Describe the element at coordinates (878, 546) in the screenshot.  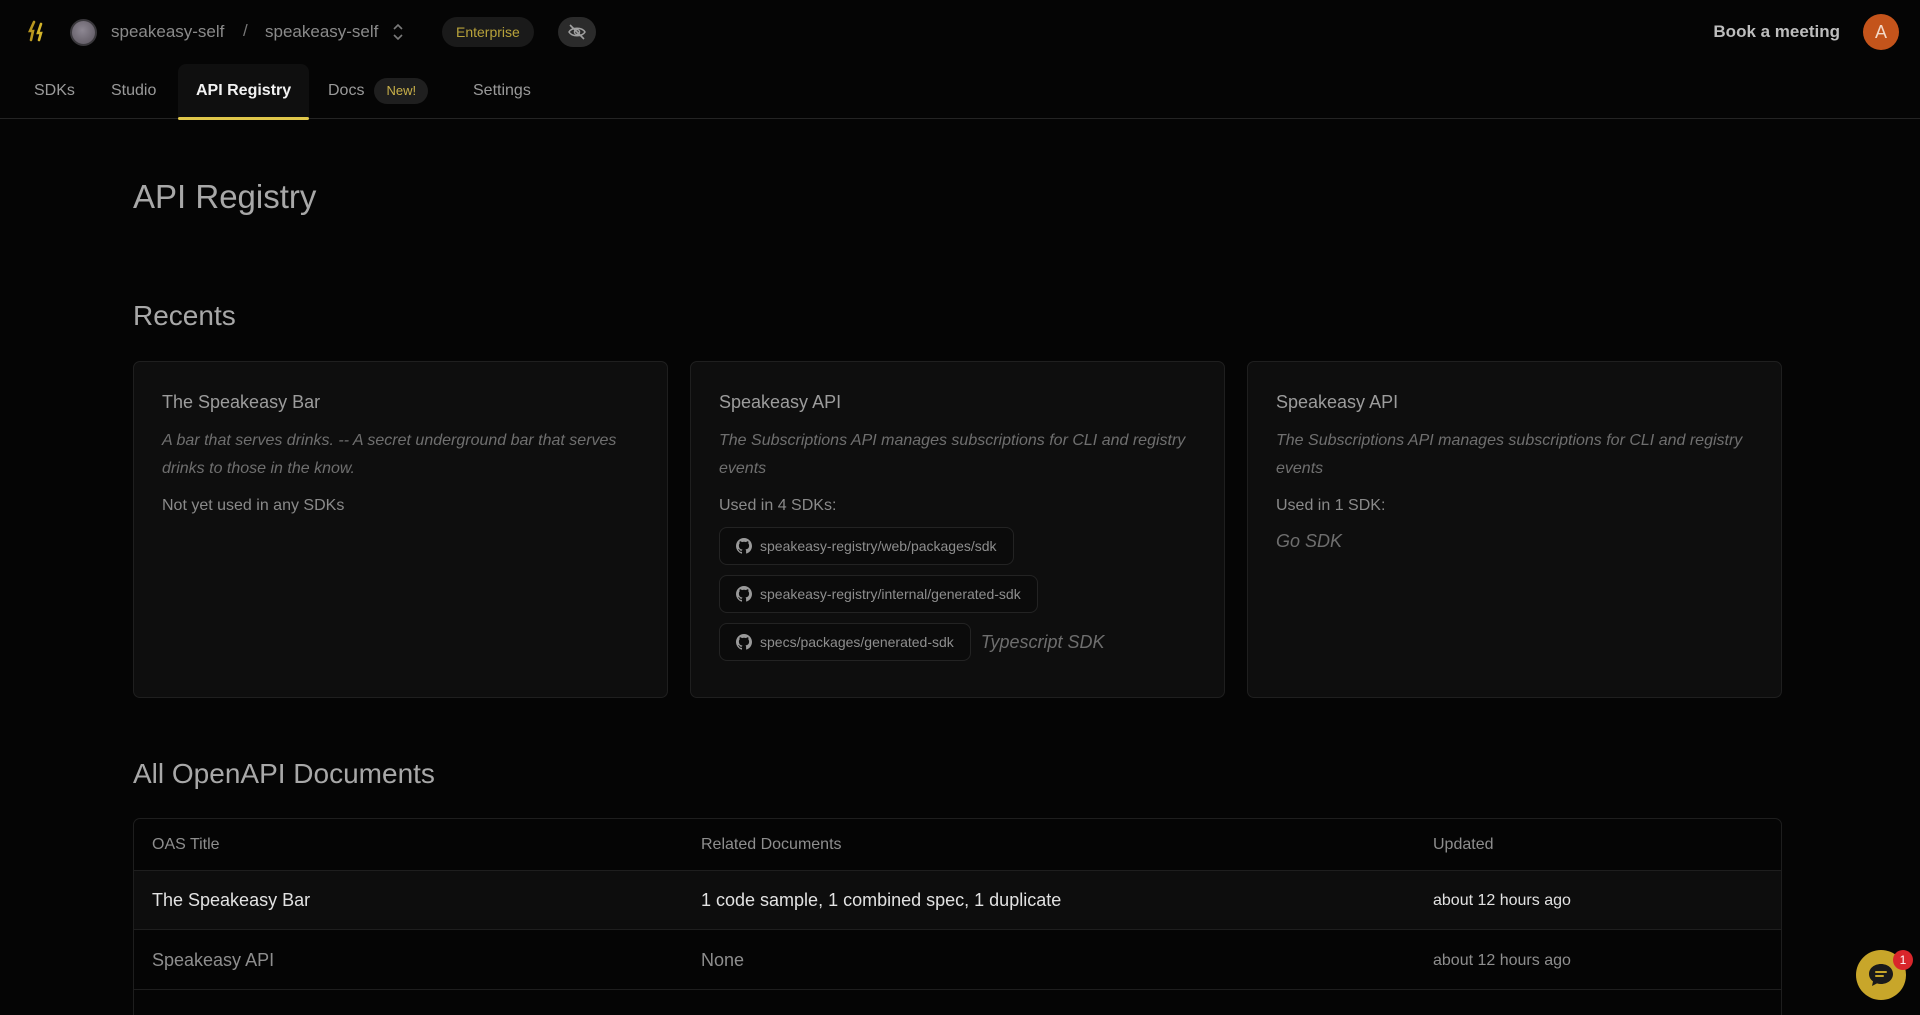
I see `repo-path: speakeasy-registry/web/packages/sdk` at that location.